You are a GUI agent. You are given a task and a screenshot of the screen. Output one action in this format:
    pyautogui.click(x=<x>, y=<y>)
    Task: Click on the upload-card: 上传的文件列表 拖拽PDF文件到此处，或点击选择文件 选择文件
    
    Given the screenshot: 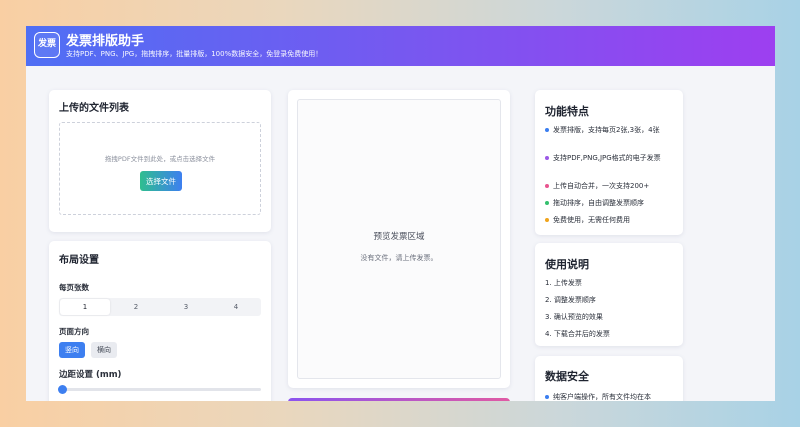 What is the action you would take?
    pyautogui.click(x=160, y=161)
    